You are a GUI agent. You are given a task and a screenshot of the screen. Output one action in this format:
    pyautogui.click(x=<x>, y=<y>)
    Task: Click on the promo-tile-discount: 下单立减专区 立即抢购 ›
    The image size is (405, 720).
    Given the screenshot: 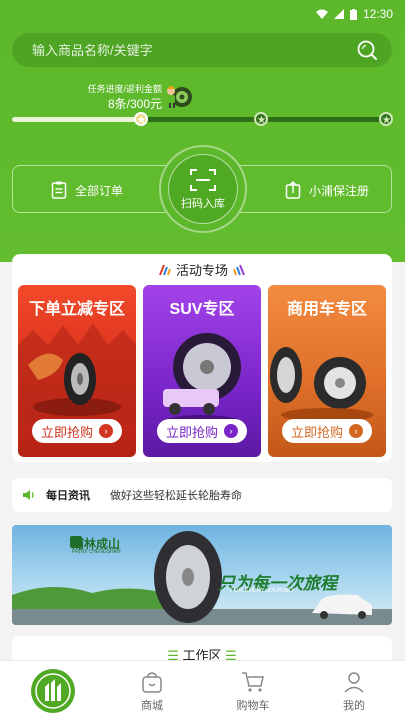 What is the action you would take?
    pyautogui.click(x=77, y=371)
    